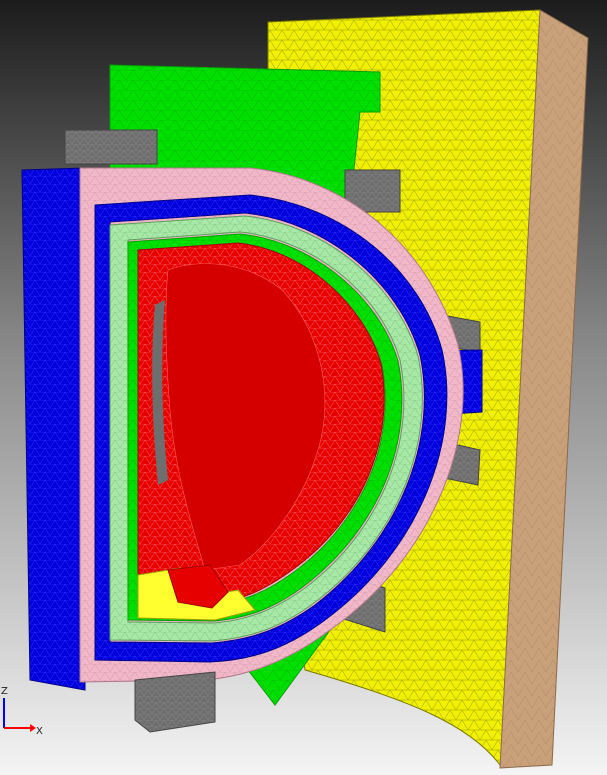  What do you see at coordinates (4, 691) in the screenshot?
I see `axis-z-label: Z` at bounding box center [4, 691].